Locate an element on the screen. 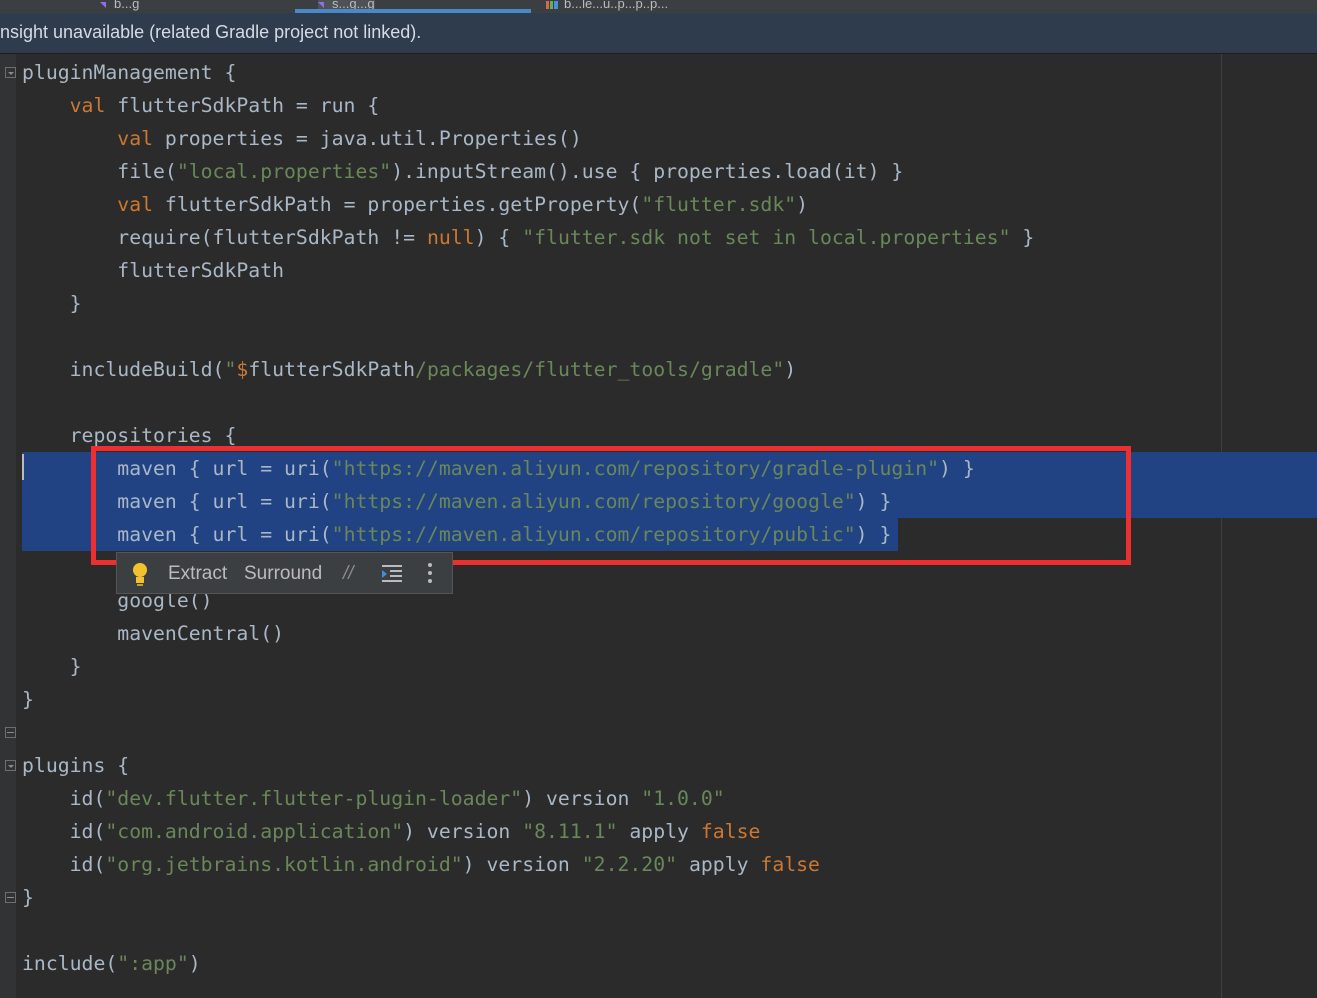  code-line: val flutterSdkPath = run { is located at coordinates (190, 105).